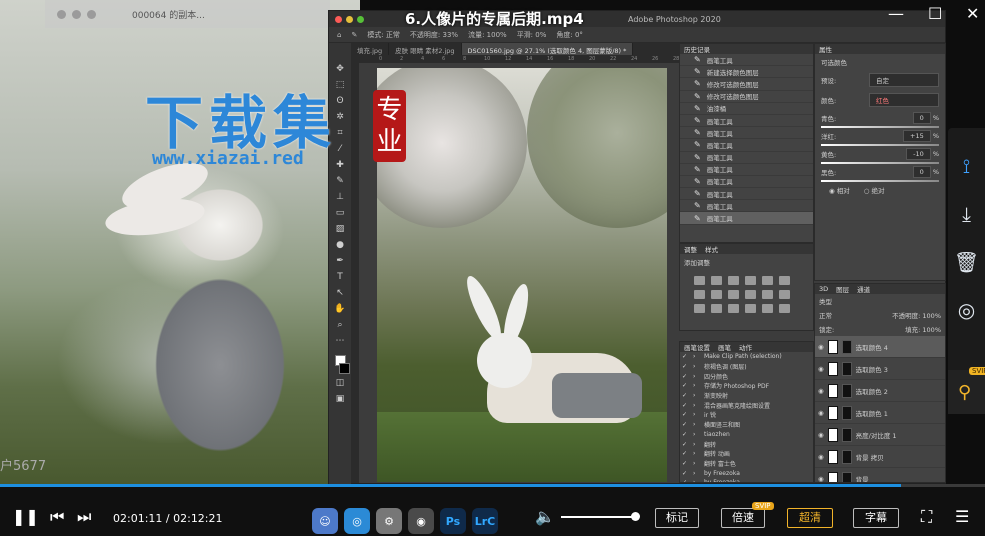  What do you see at coordinates (931, 330) in the screenshot?
I see `fill-value: 100%` at bounding box center [931, 330].